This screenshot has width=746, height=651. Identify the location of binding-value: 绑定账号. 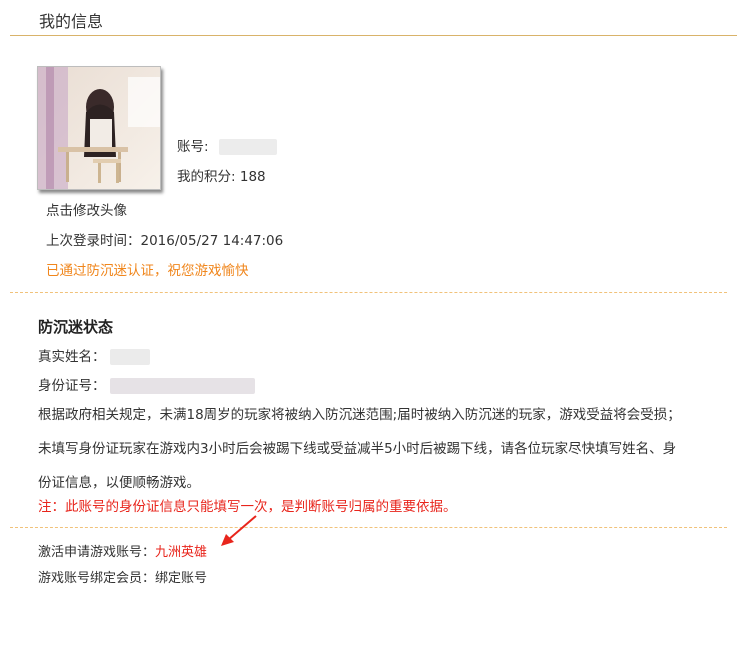
(181, 578).